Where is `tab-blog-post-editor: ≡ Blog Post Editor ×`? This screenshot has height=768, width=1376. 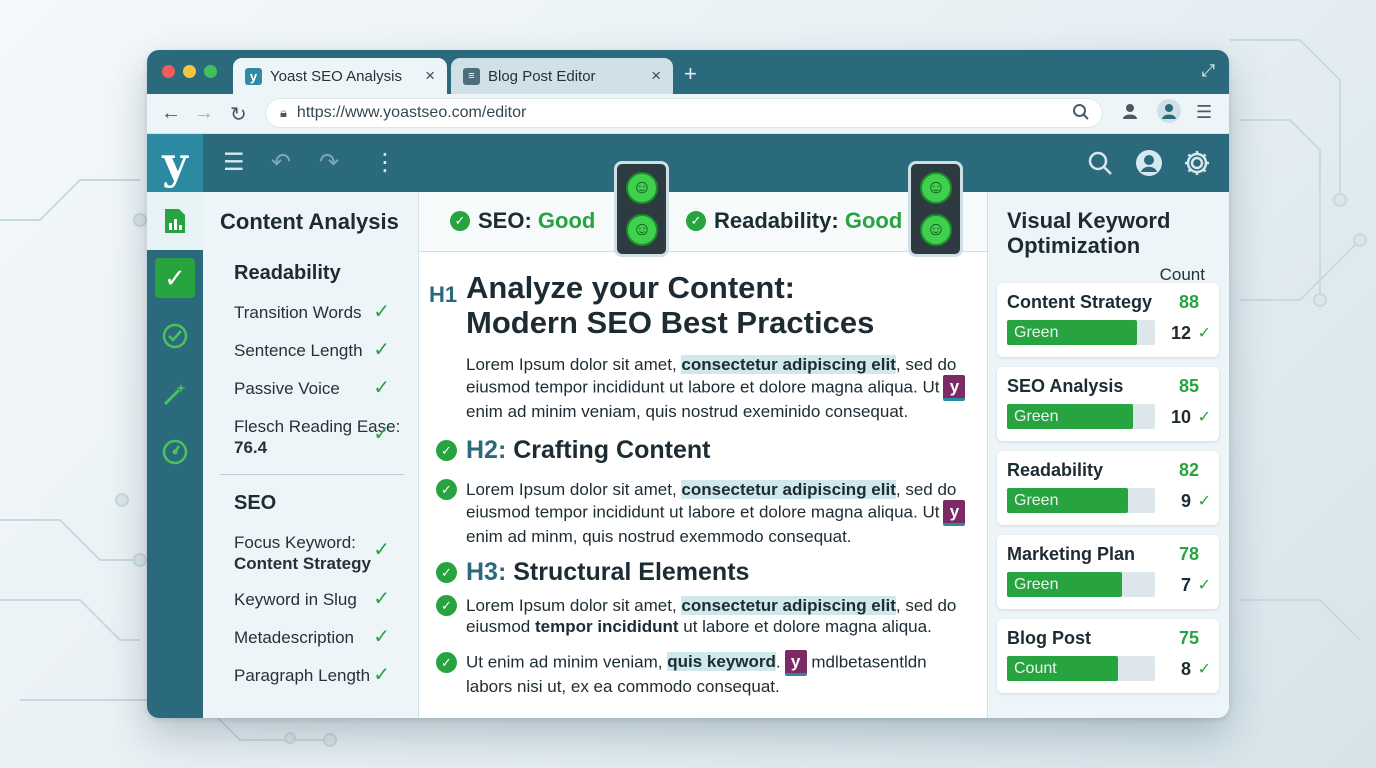 tab-blog-post-editor: ≡ Blog Post Editor × is located at coordinates (562, 76).